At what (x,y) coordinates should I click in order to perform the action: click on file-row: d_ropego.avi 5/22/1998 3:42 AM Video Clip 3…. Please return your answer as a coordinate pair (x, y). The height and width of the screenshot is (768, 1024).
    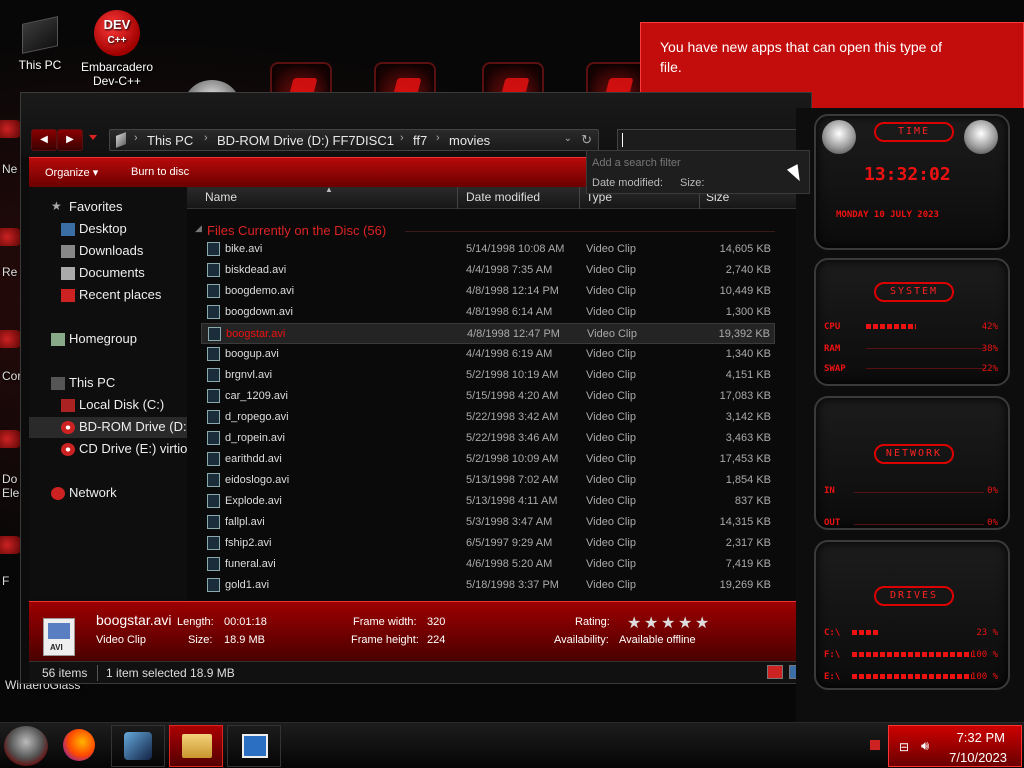
    Looking at the image, I should click on (488, 417).